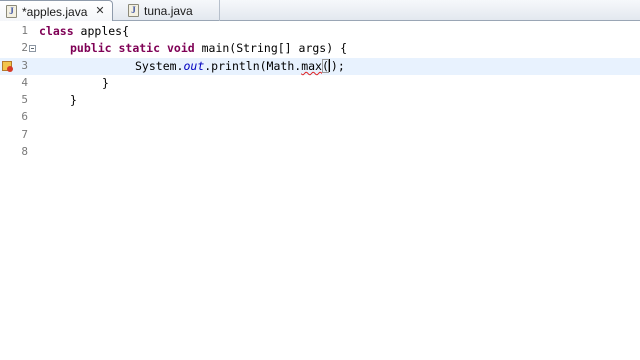  What do you see at coordinates (101, 31) in the screenshot?
I see `class-declaration: apples{` at bounding box center [101, 31].